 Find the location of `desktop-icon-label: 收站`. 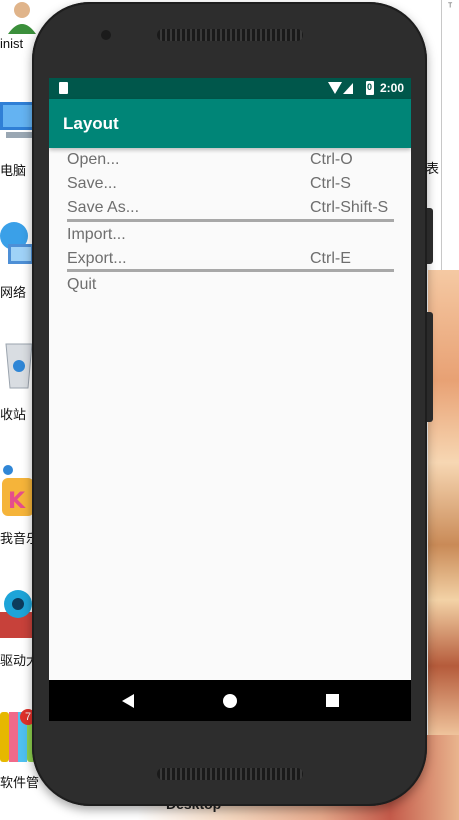

desktop-icon-label: 收站 is located at coordinates (13, 414).